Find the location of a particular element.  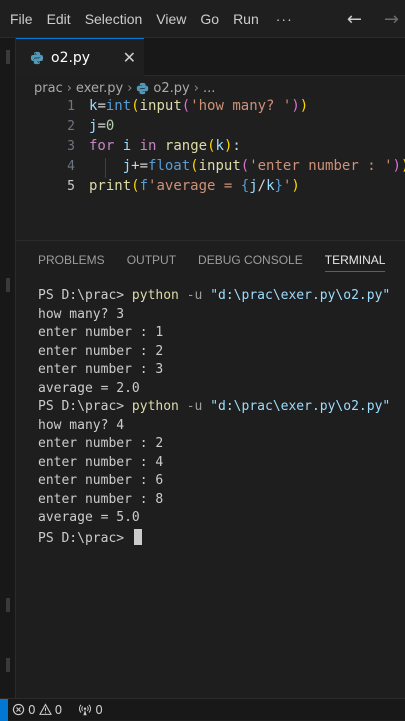

terminal-output-line: average = 2.0 is located at coordinates (89, 388).